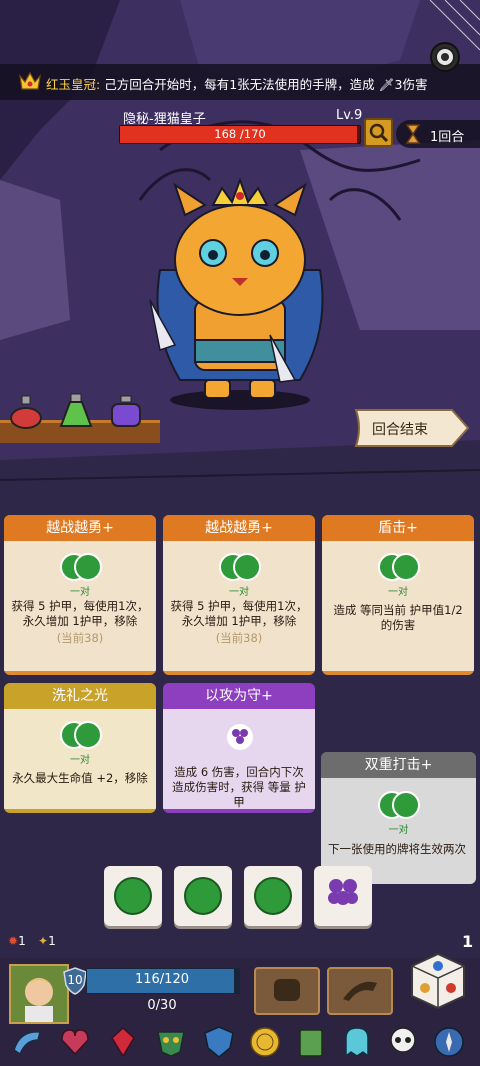 This screenshot has height=1066, width=480. Describe the element at coordinates (239, 696) in the screenshot. I see `card-title: 以攻为守+` at that location.